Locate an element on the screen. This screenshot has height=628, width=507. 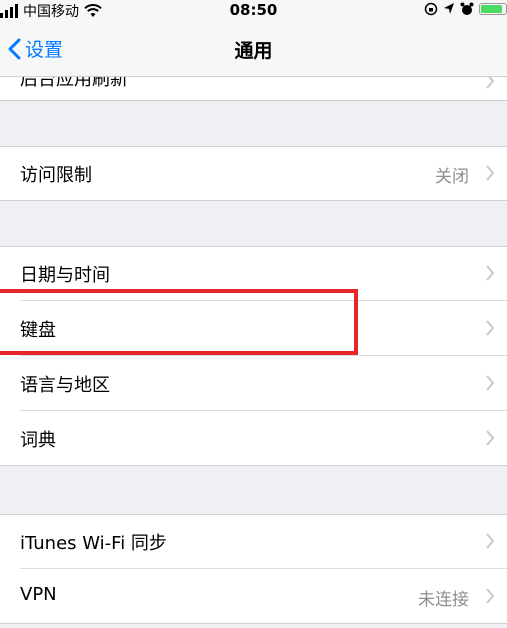
row-value: 关闭 is located at coordinates (452, 177).